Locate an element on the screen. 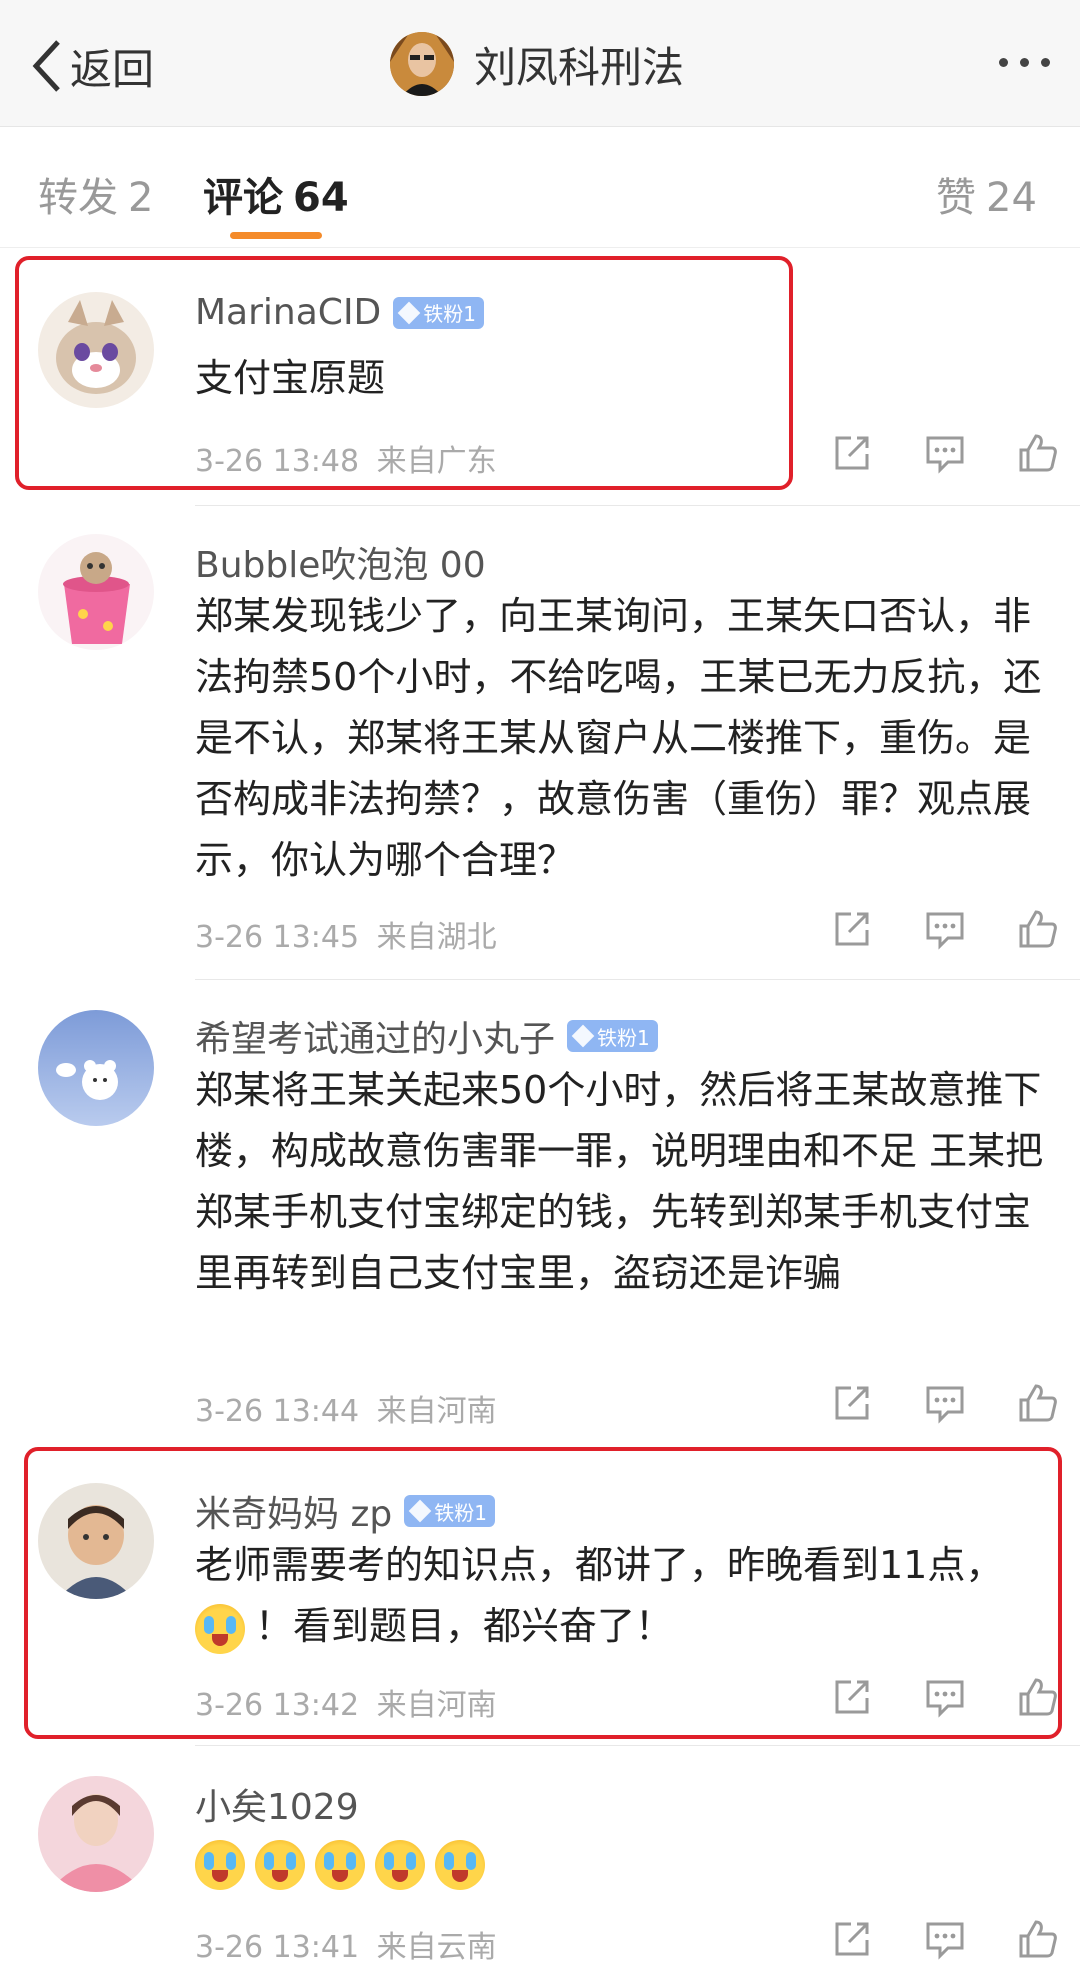 Image resolution: width=1080 pixels, height=1984 pixels. comment-location: 来自湖北 is located at coordinates (436, 937).